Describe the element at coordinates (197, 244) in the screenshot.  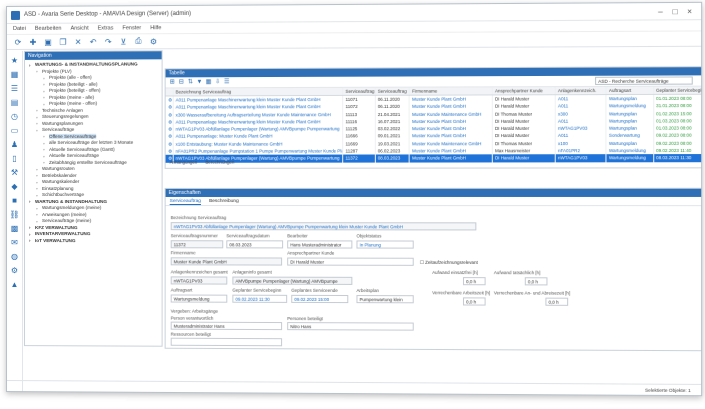
I see `nr-field: 11372` at that location.